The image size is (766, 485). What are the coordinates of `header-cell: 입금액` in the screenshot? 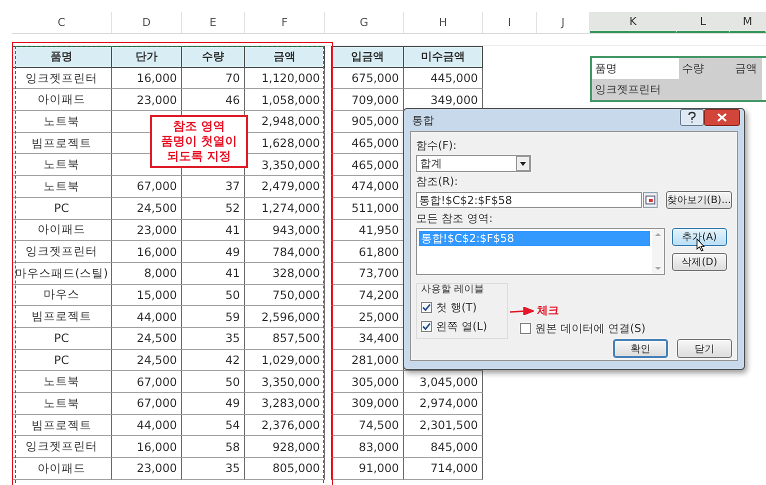 It's located at (367, 57).